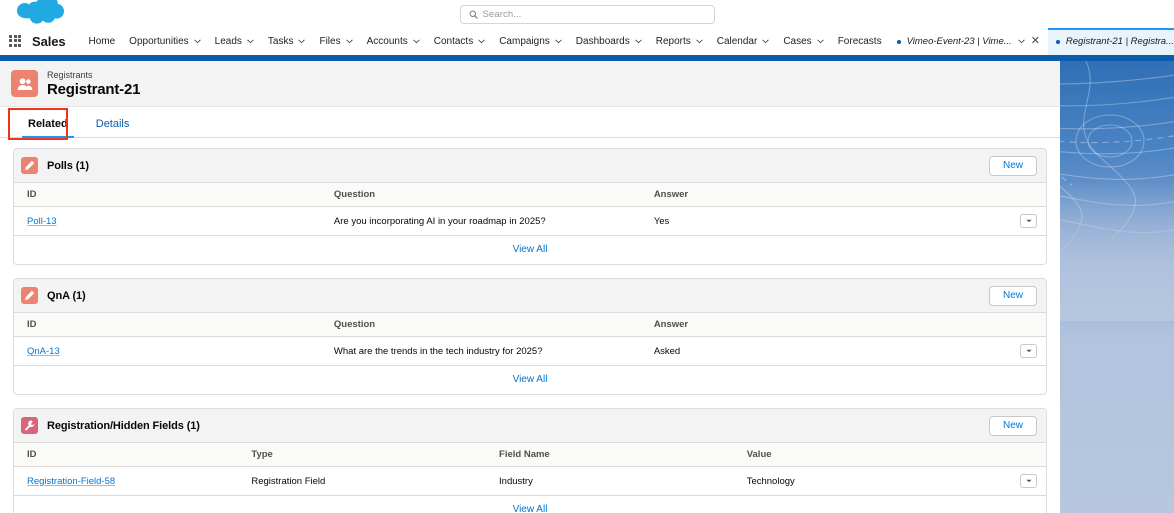  Describe the element at coordinates (473, 14) in the screenshot. I see `search-icon` at that location.